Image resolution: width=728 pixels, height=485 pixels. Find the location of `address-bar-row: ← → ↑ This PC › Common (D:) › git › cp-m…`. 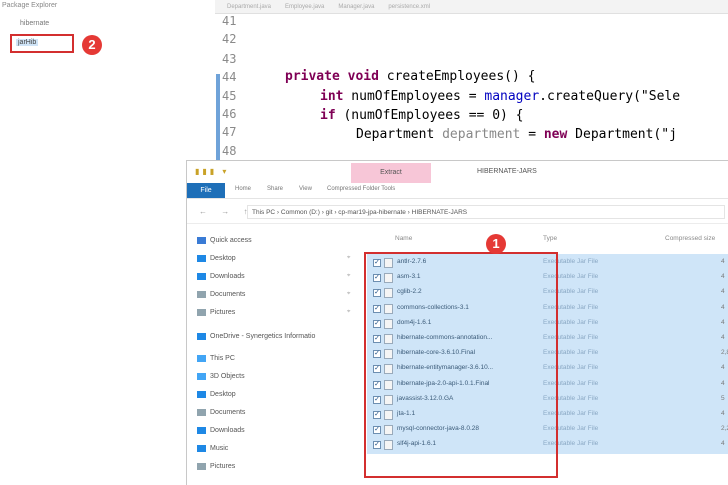

address-bar-row: ← → ↑ This PC › Common (D:) › git › cp-m… is located at coordinates (457, 212).